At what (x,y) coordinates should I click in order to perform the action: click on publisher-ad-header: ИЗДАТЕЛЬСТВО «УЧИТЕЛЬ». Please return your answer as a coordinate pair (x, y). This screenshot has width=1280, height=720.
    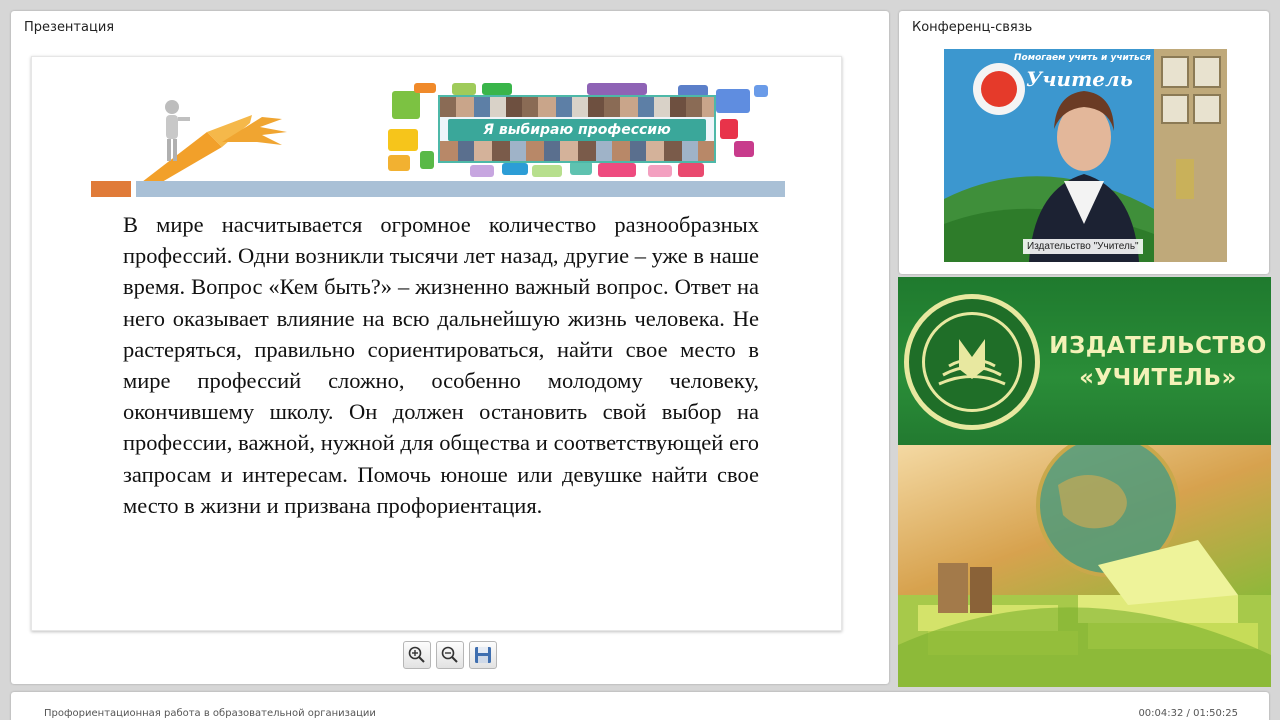
    Looking at the image, I should click on (1084, 361).